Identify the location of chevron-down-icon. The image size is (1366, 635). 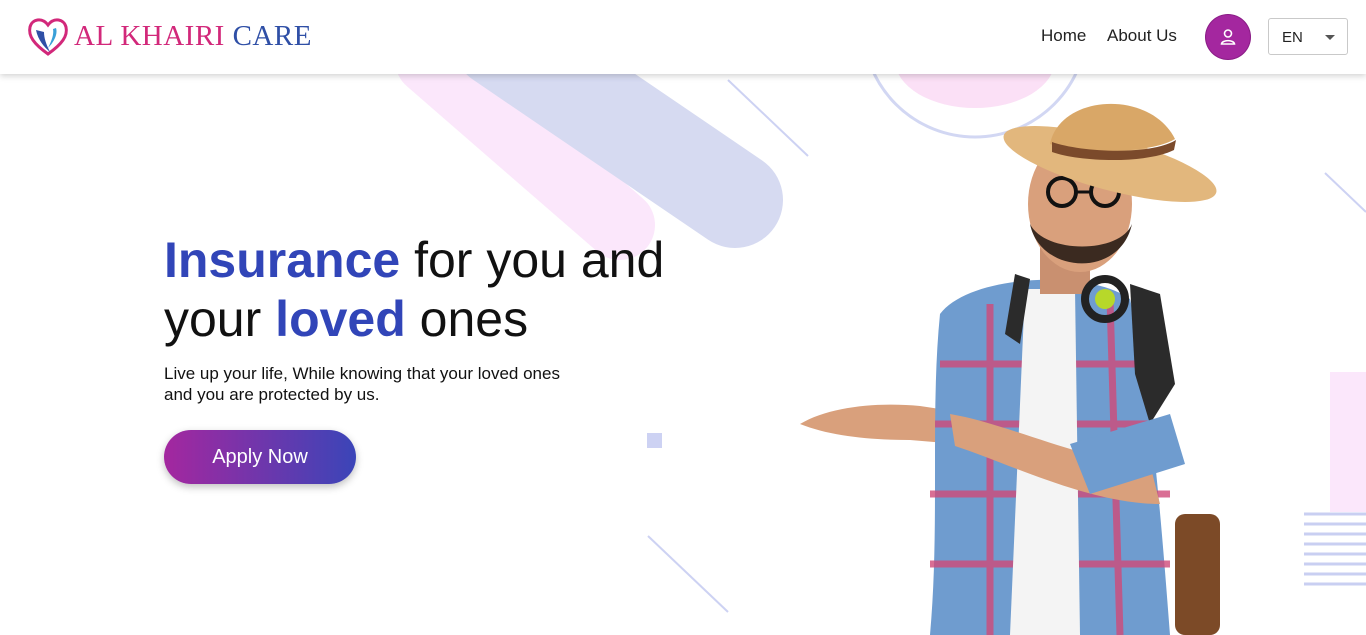
(1330, 37).